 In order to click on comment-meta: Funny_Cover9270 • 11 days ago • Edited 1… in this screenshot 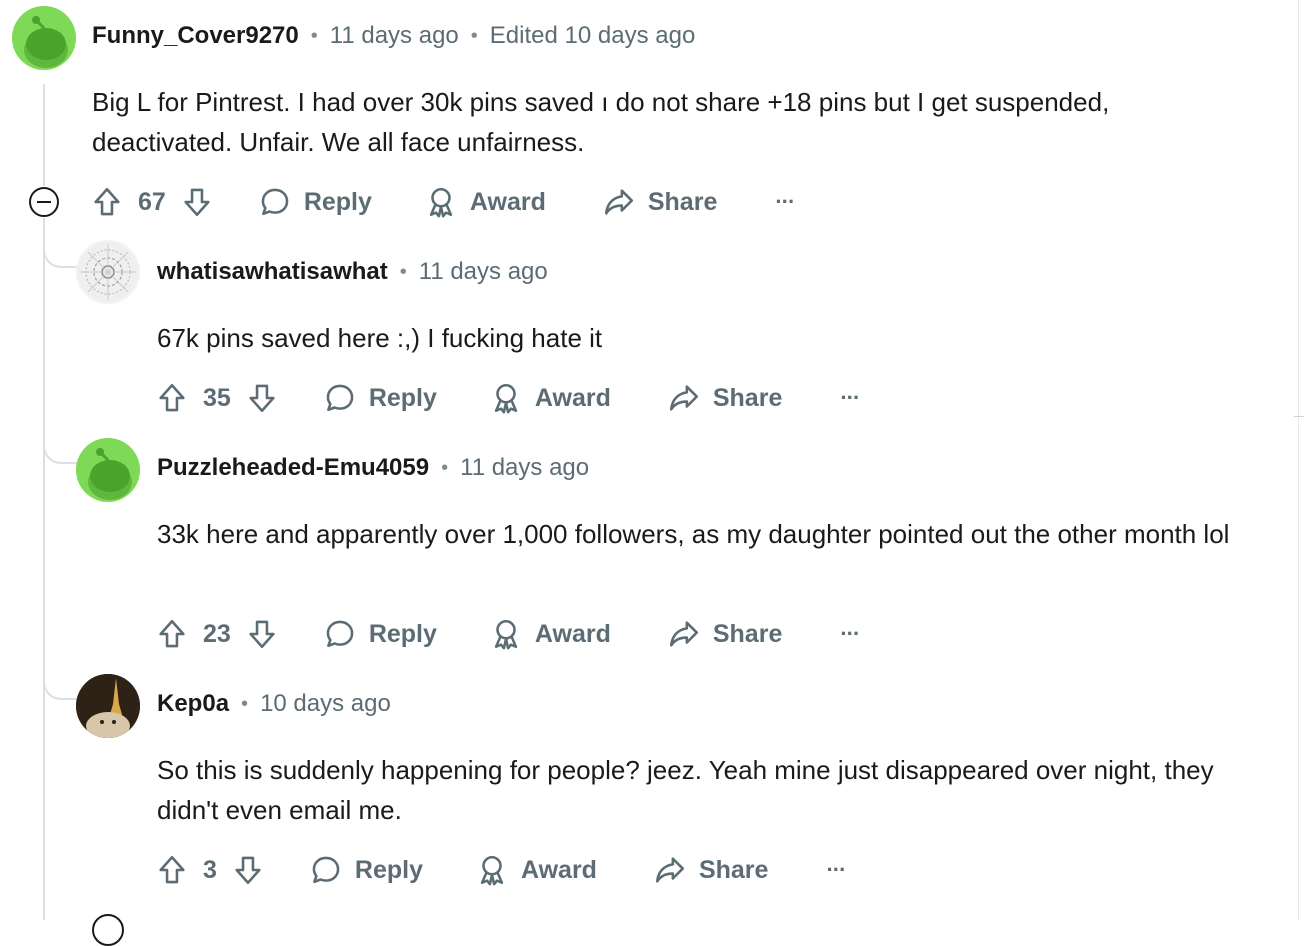, I will do `click(393, 36)`.